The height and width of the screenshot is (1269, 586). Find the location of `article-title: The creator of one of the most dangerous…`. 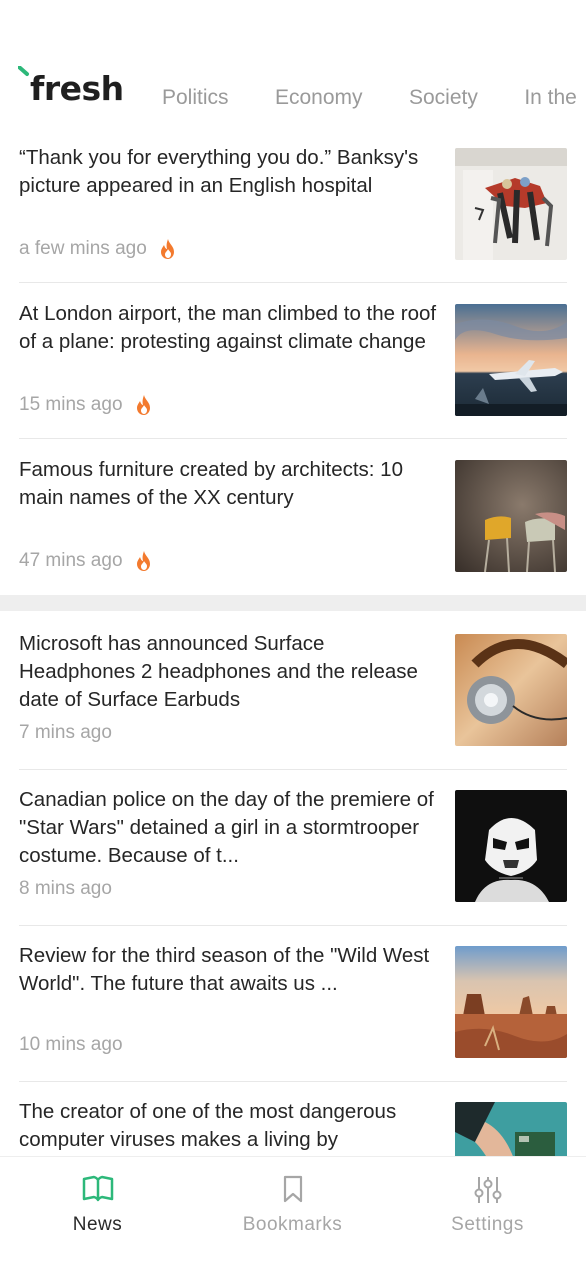

article-title: The creator of one of the most dangerous… is located at coordinates (208, 1125).